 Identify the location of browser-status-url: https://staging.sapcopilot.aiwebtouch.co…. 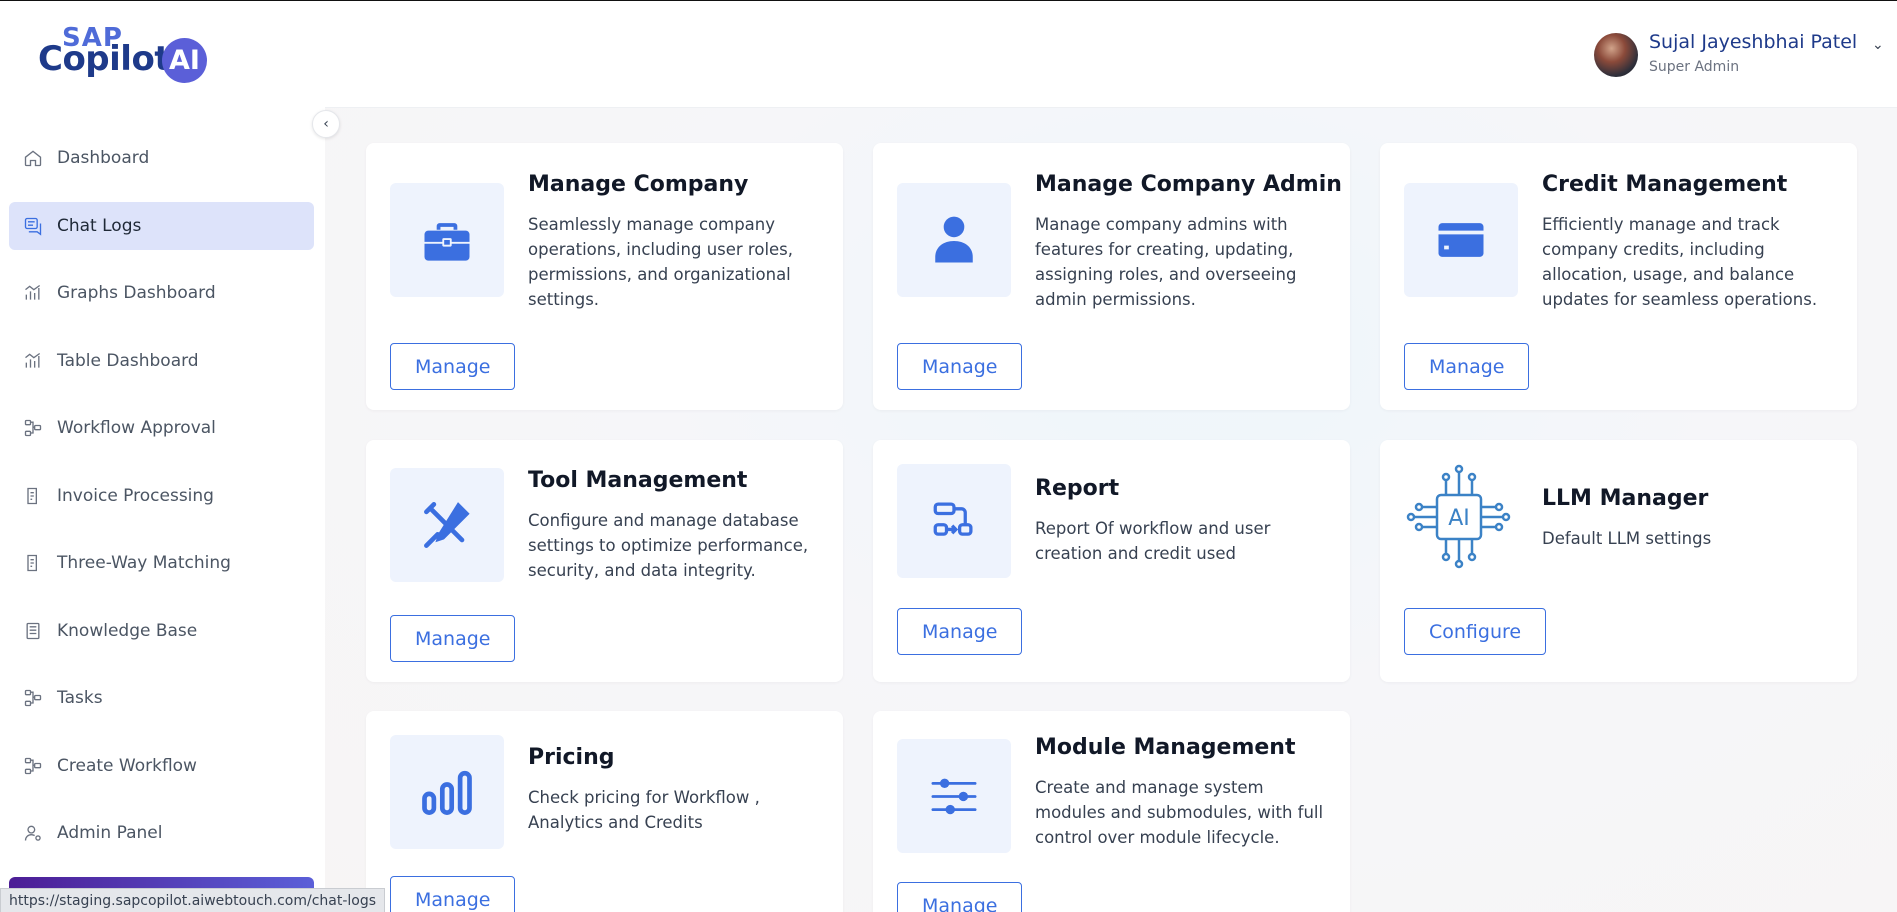
(193, 900).